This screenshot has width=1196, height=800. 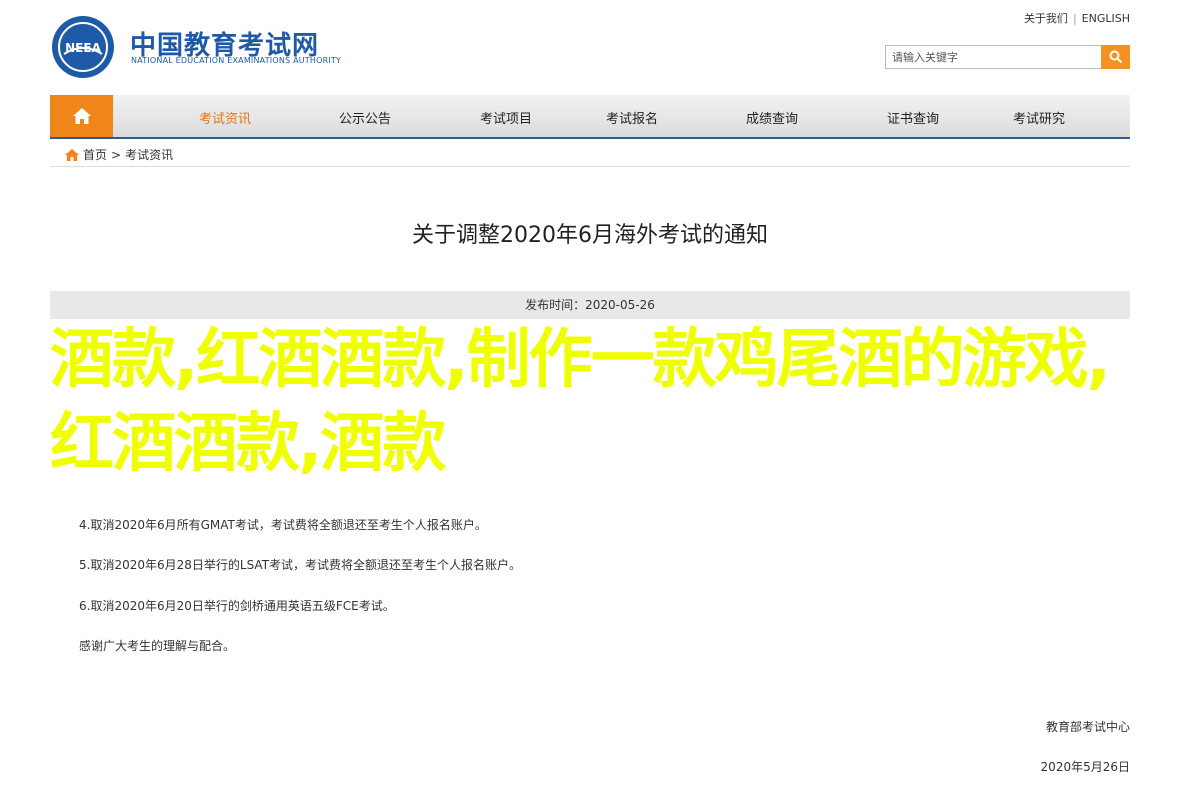 I want to click on search-icon, so click(x=1115, y=57).